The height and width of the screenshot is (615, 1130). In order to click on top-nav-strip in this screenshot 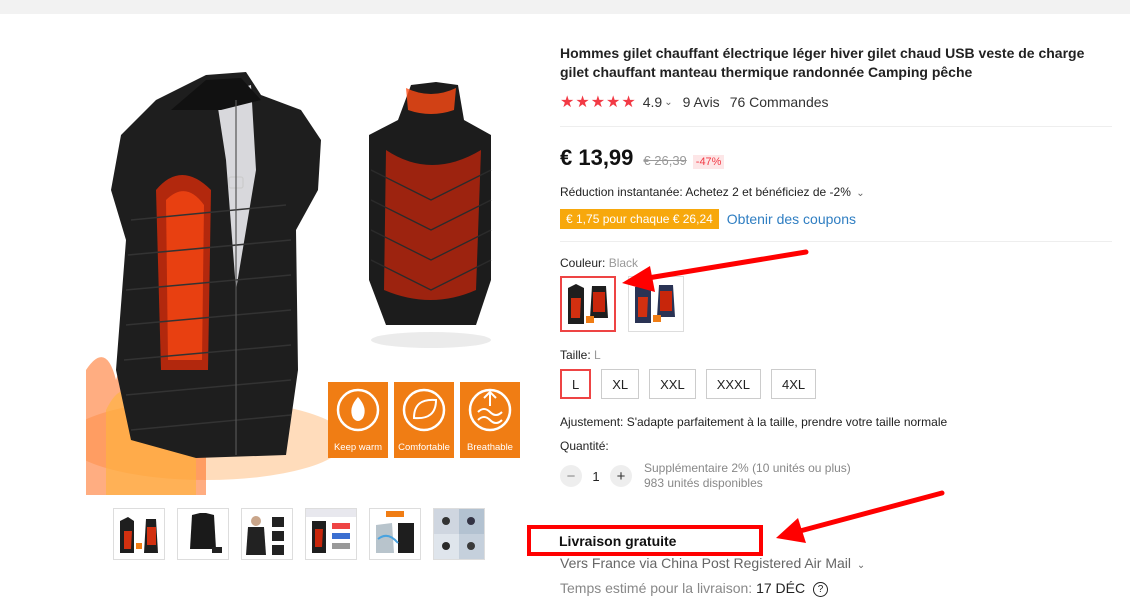, I will do `click(565, 7)`.